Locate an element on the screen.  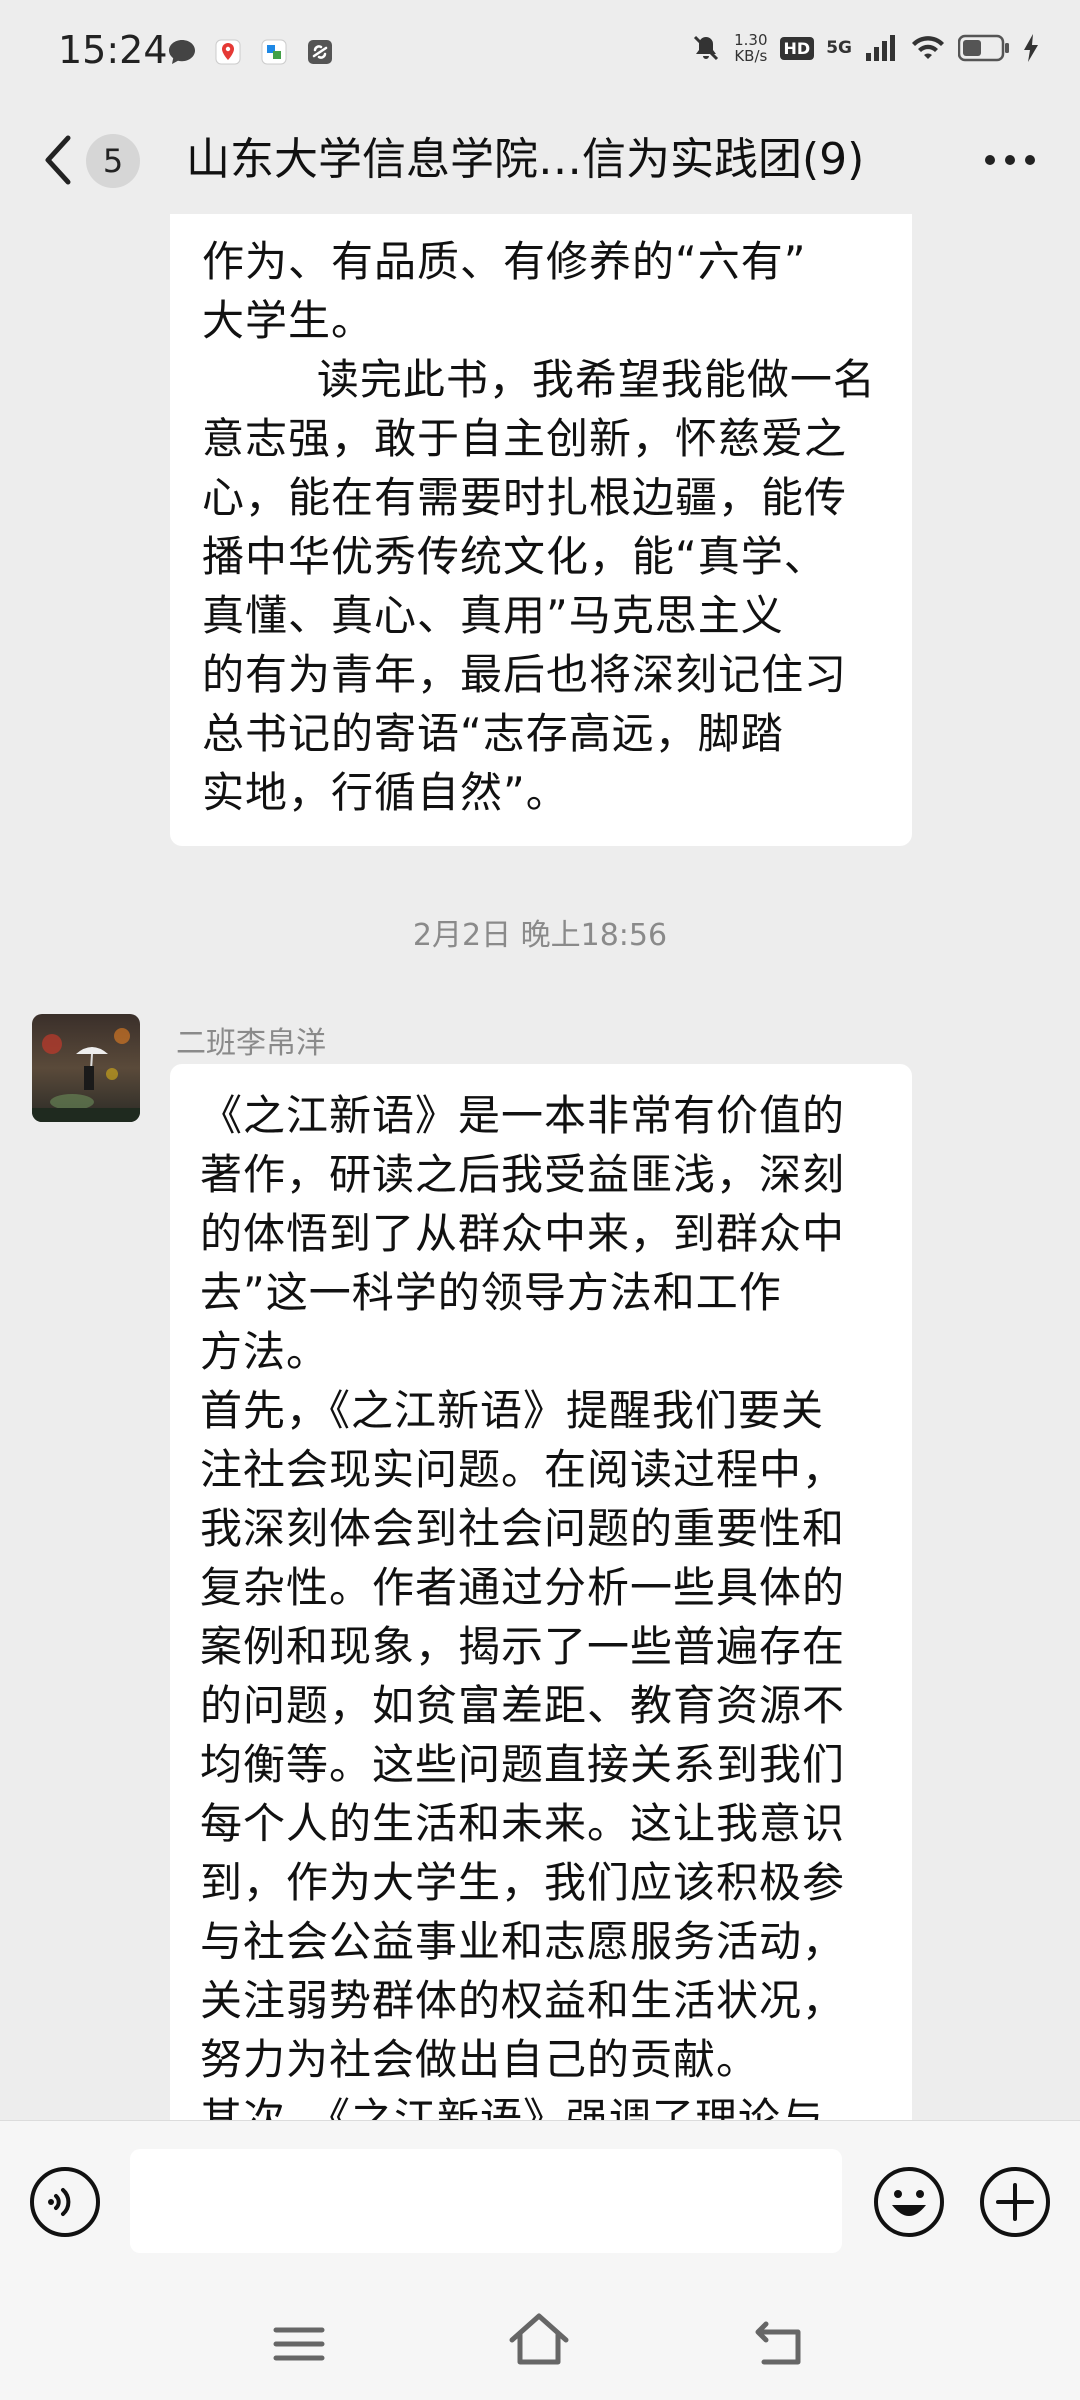
charging-icon is located at coordinates (1031, 48).